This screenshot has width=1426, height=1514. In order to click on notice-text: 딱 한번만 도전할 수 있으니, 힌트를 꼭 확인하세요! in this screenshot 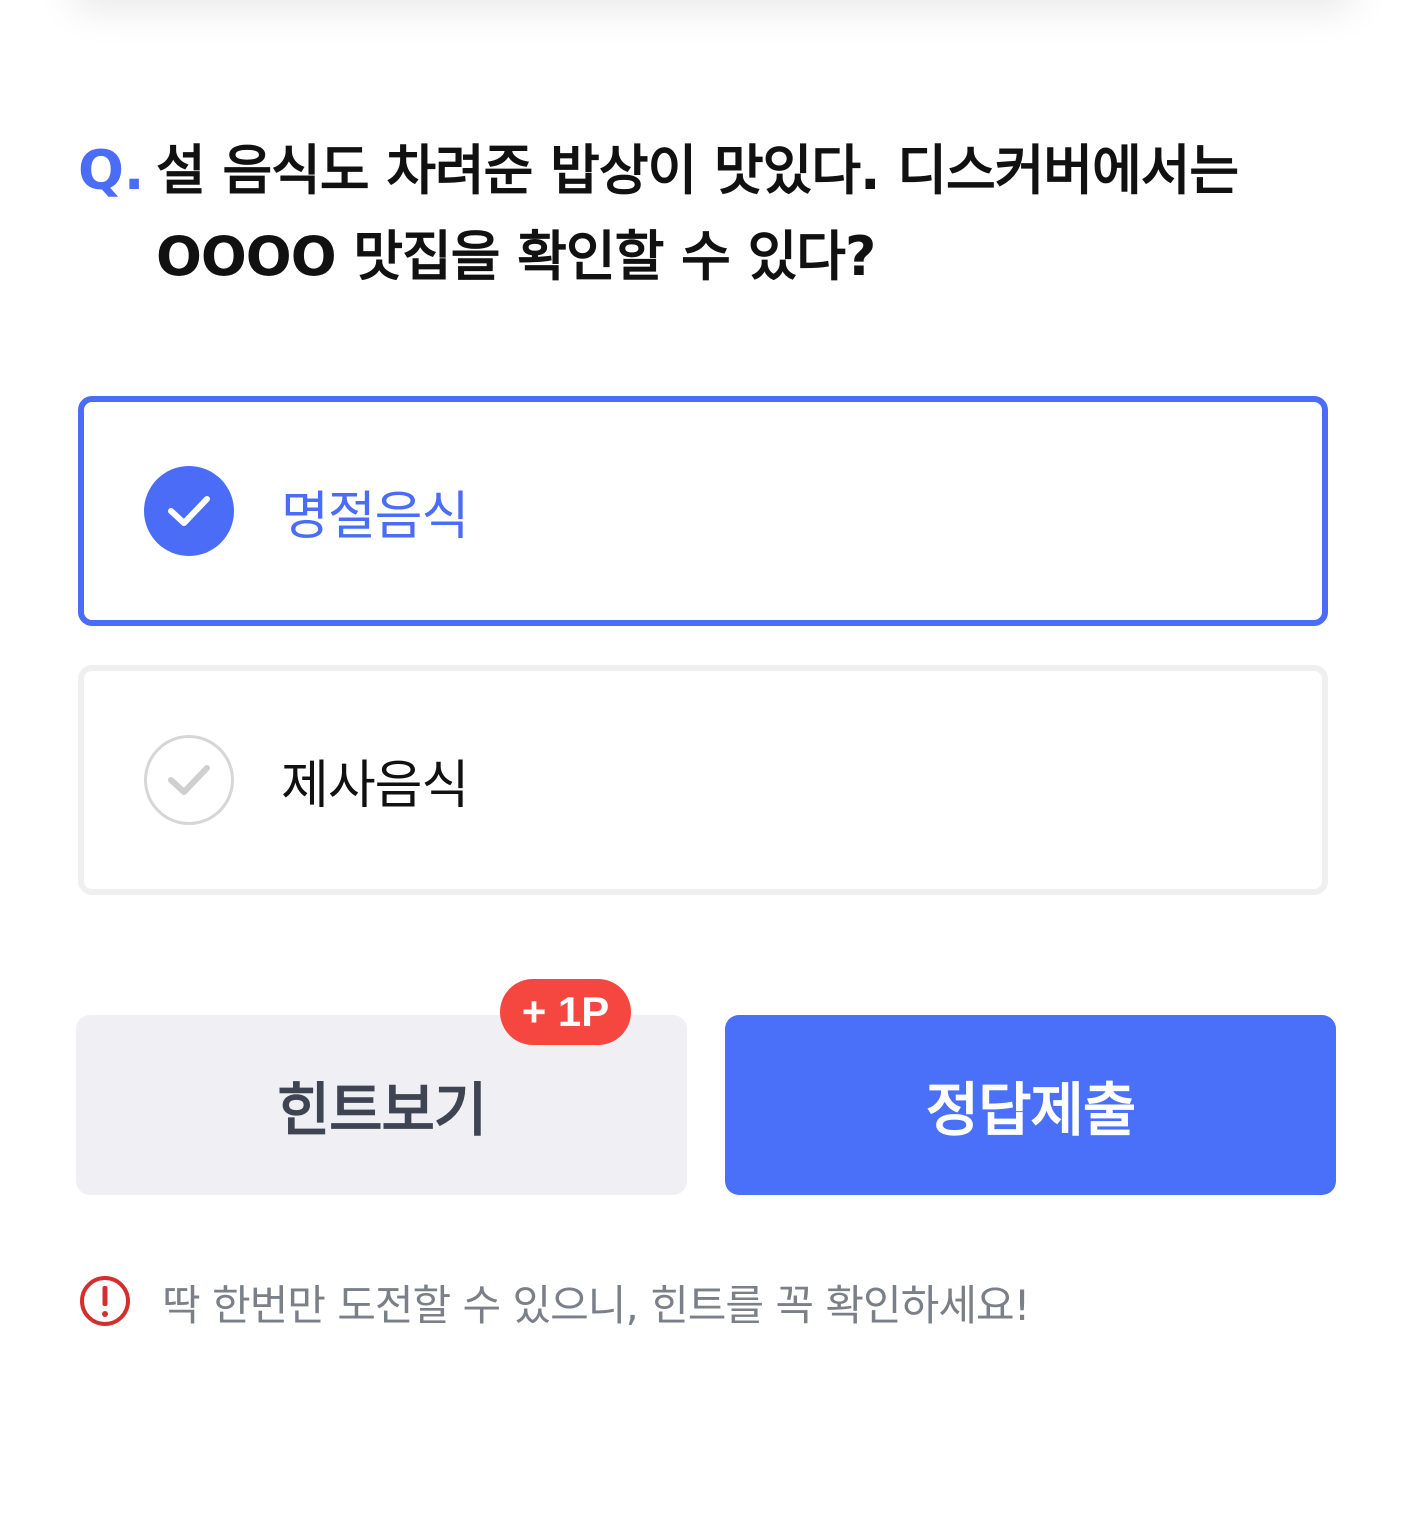, I will do `click(596, 1305)`.